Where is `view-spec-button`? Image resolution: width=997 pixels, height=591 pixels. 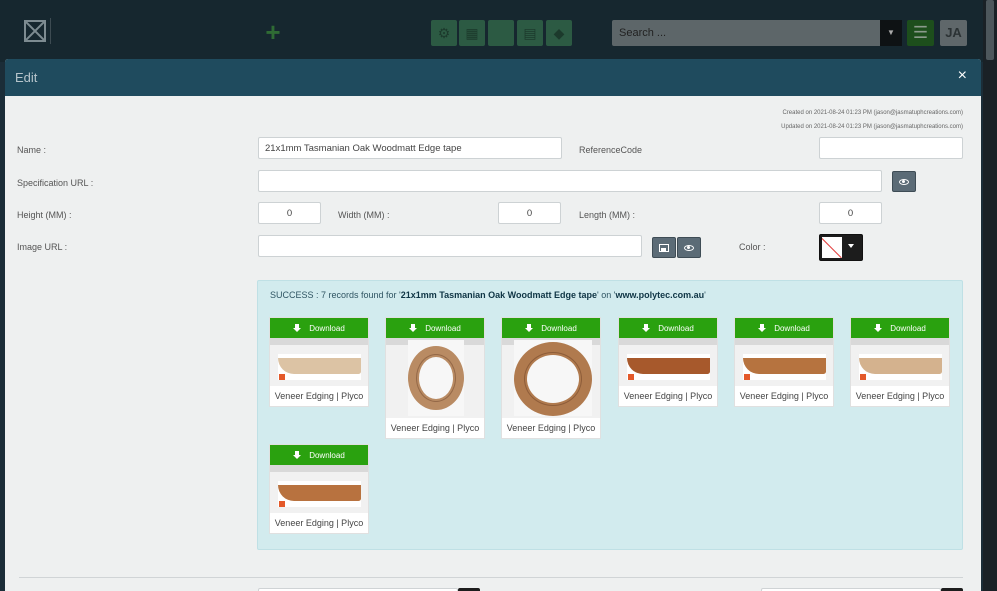 view-spec-button is located at coordinates (904, 181).